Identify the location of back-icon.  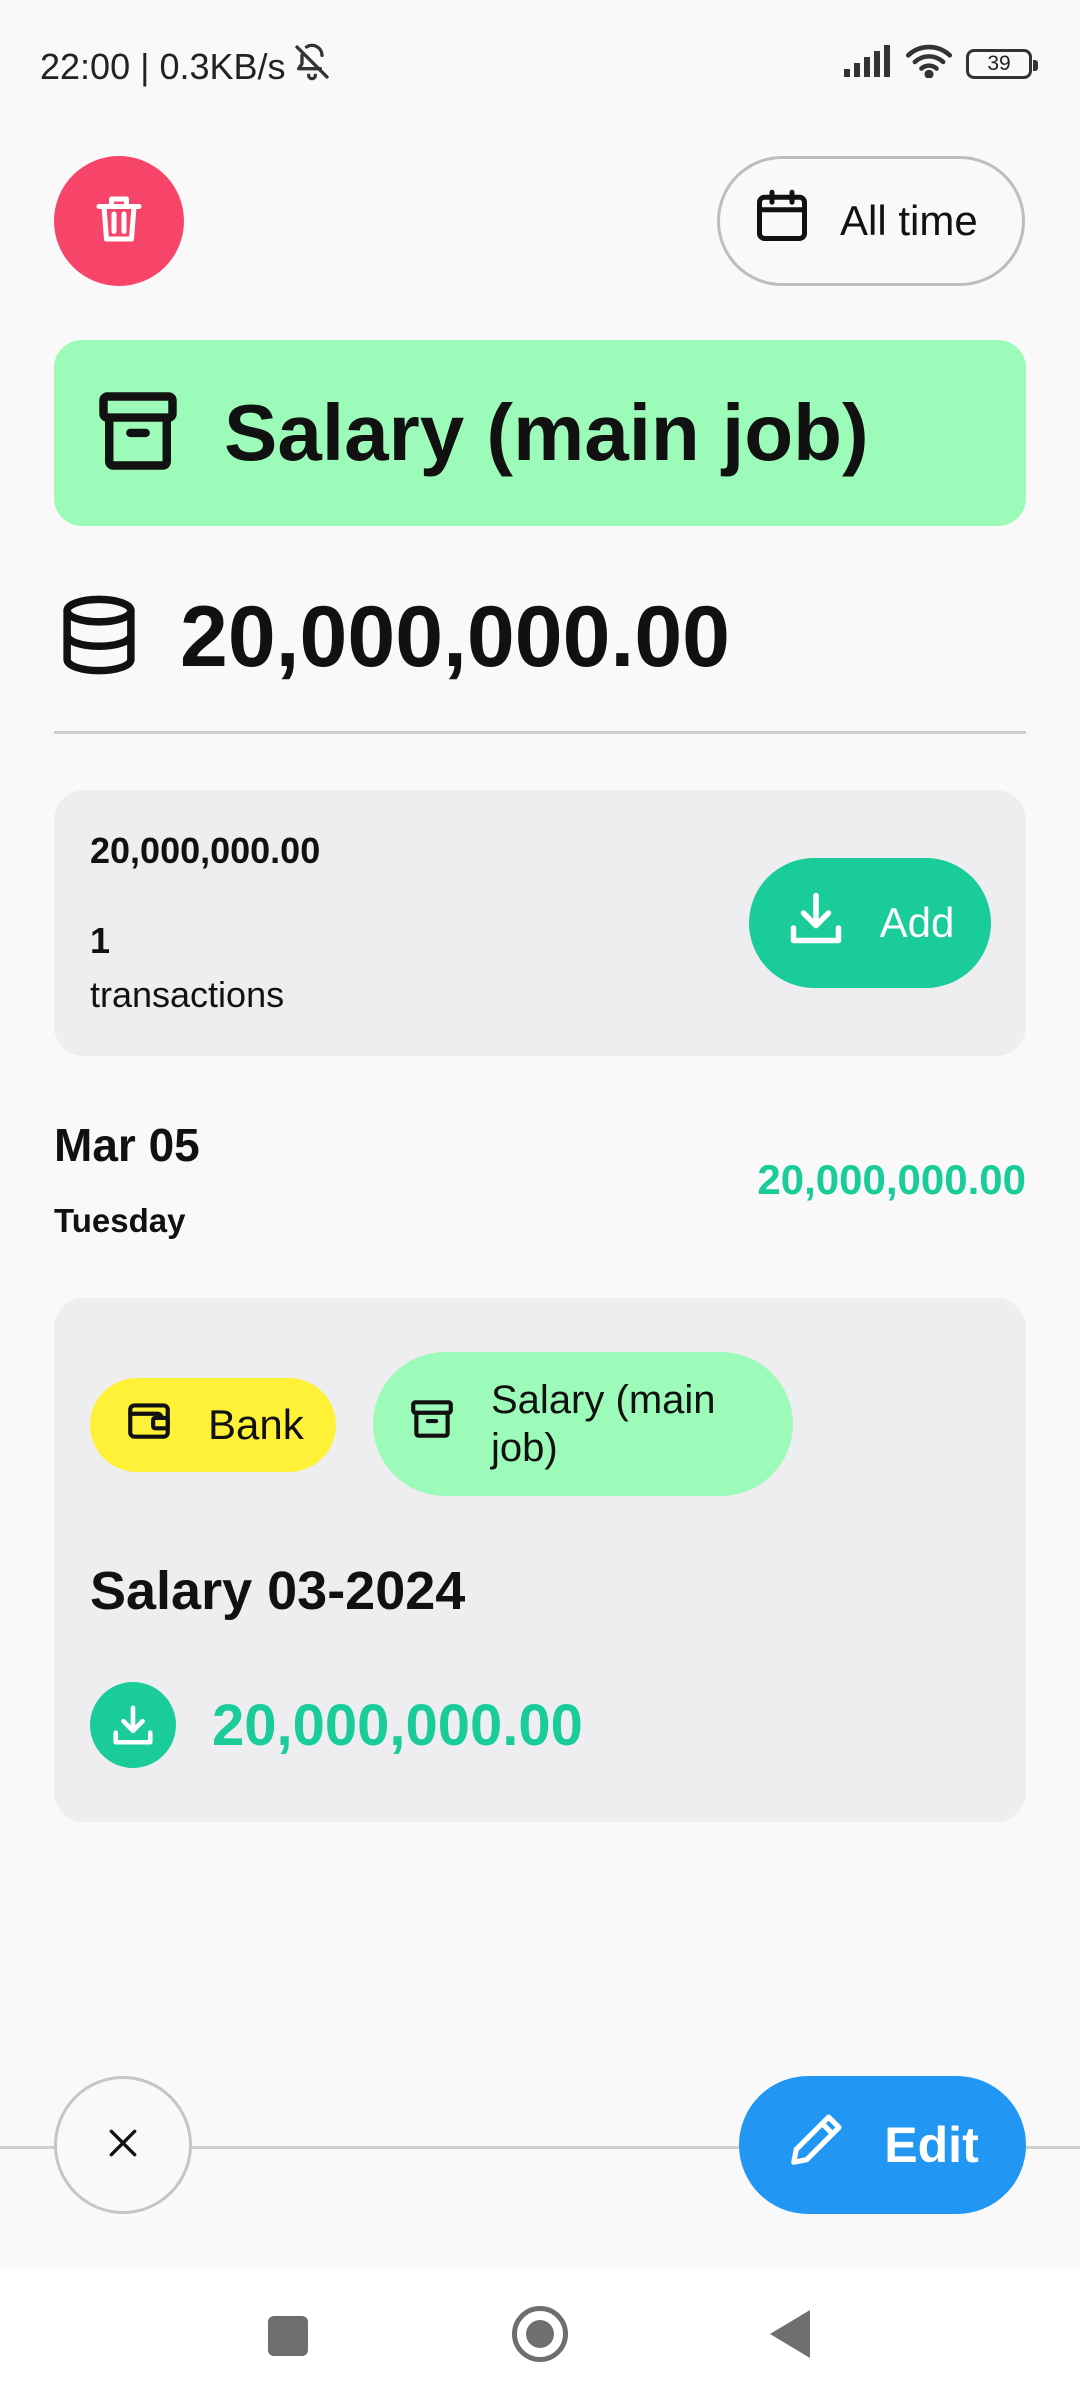
(790, 2334).